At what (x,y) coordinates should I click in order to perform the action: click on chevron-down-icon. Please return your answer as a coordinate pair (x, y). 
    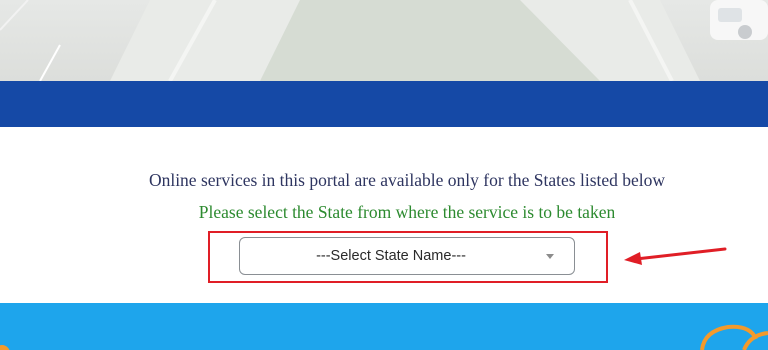
    Looking at the image, I should click on (550, 256).